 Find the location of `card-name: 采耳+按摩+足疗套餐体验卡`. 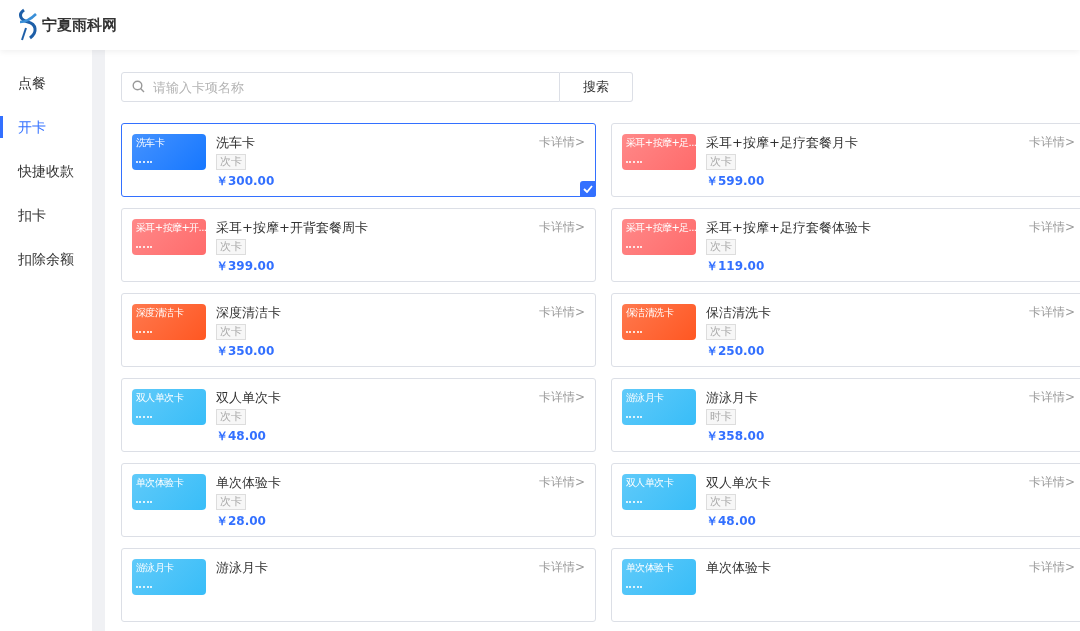

card-name: 采耳+按摩+足疗套餐体验卡 is located at coordinates (788, 227).